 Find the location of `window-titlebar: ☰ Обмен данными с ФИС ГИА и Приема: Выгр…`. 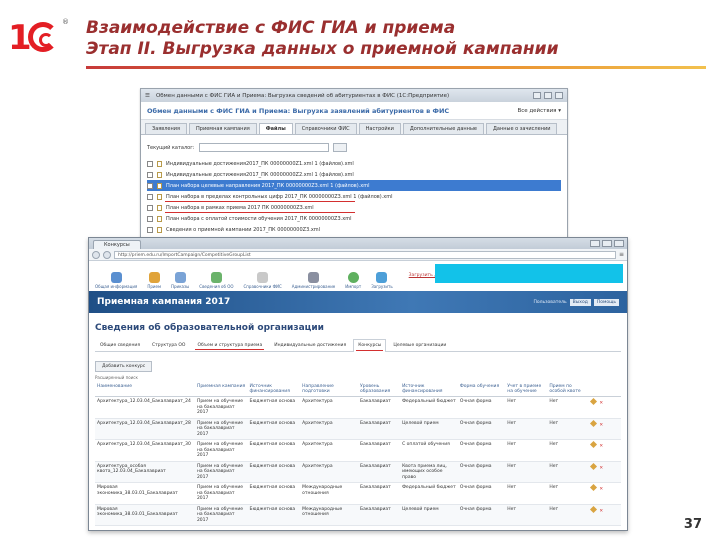

window-titlebar: ☰ Обмен данными с ФИС ГИА и Приема: Выгр… is located at coordinates (354, 95).